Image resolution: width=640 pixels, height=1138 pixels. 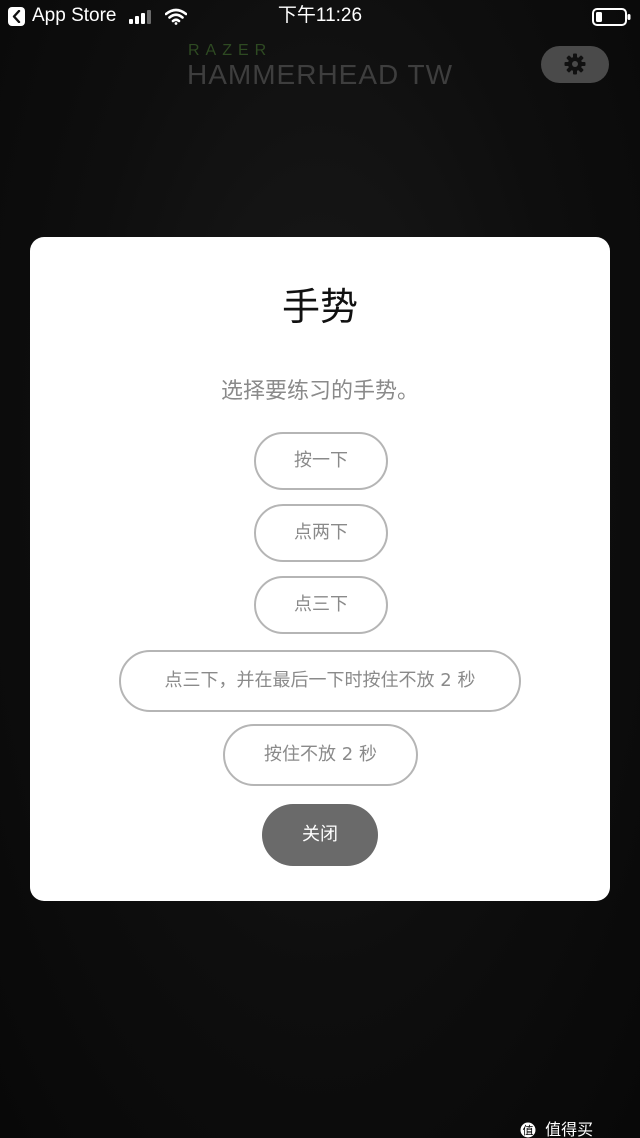 I want to click on product-title: HAMMERHEAD TW, so click(x=320, y=74).